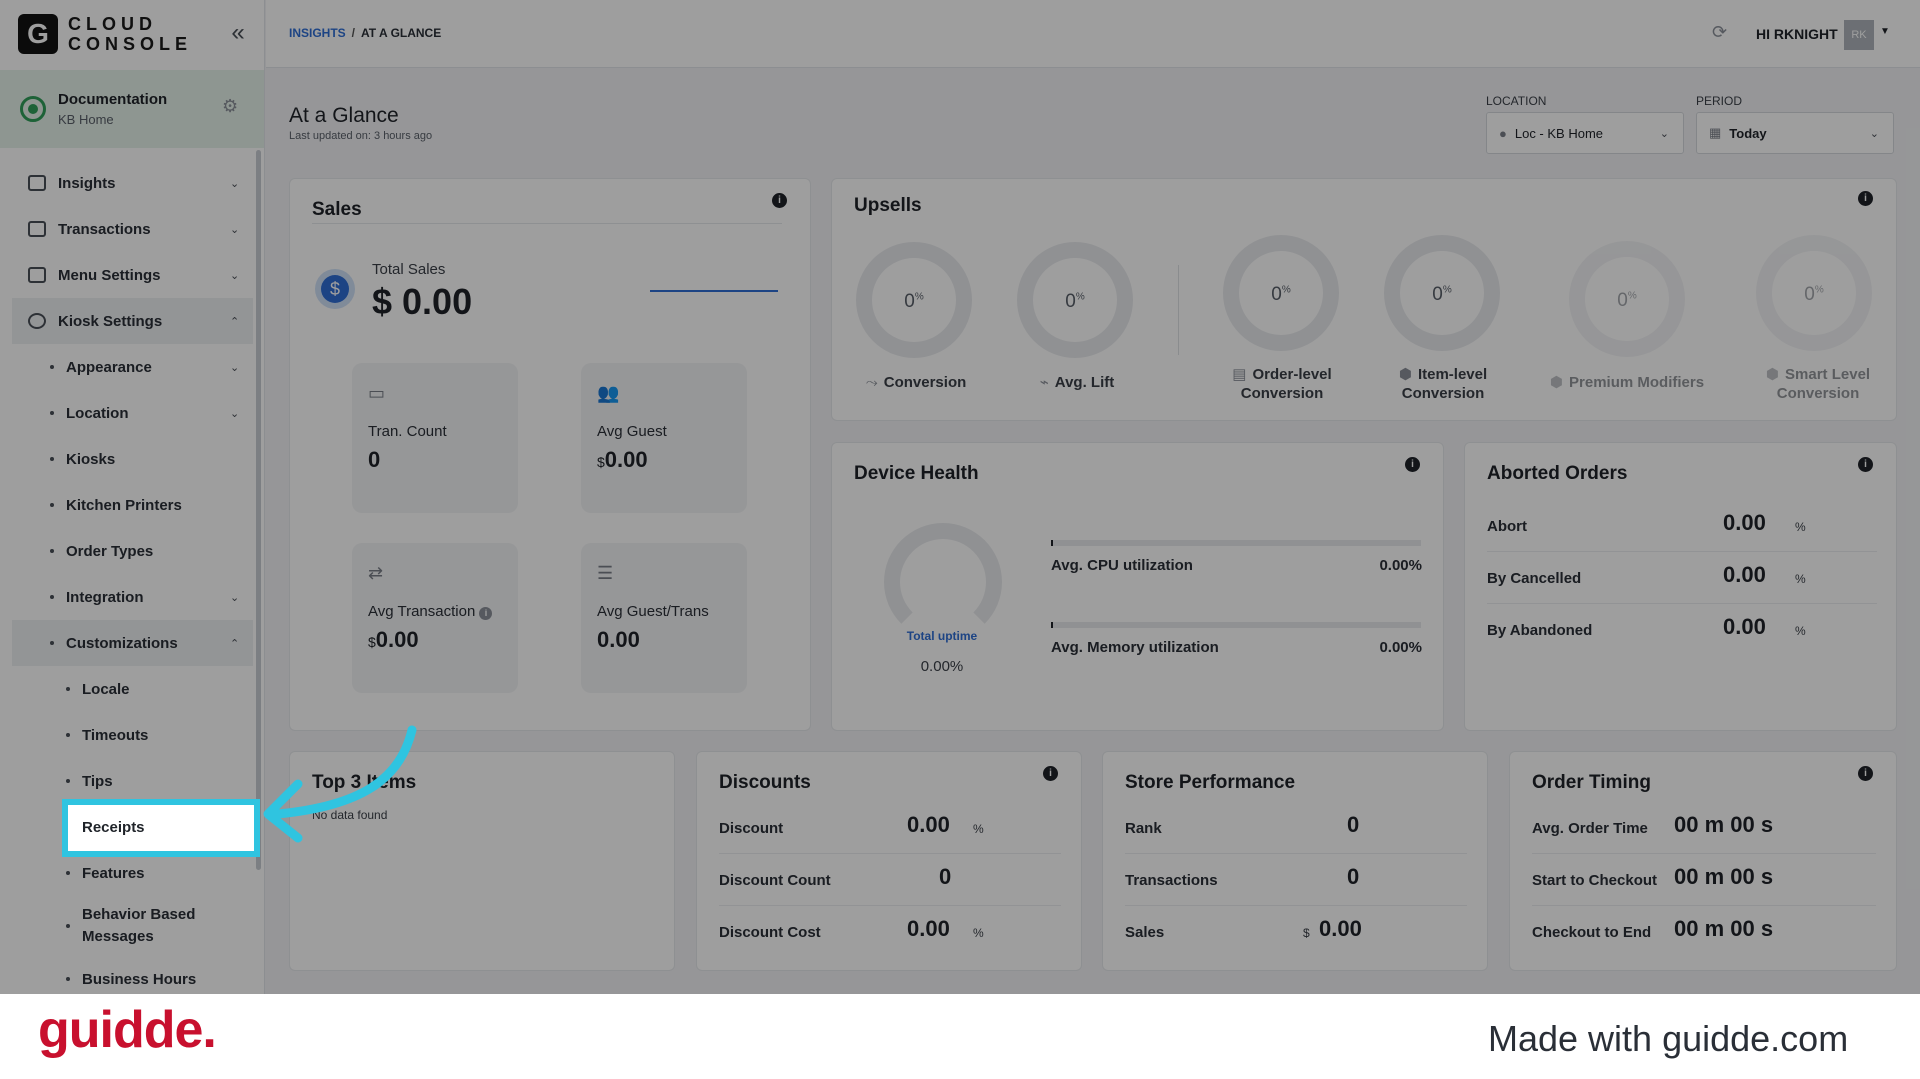 The width and height of the screenshot is (1920, 1079). Describe the element at coordinates (376, 573) in the screenshot. I see `exchange-icon: ⇄` at that location.